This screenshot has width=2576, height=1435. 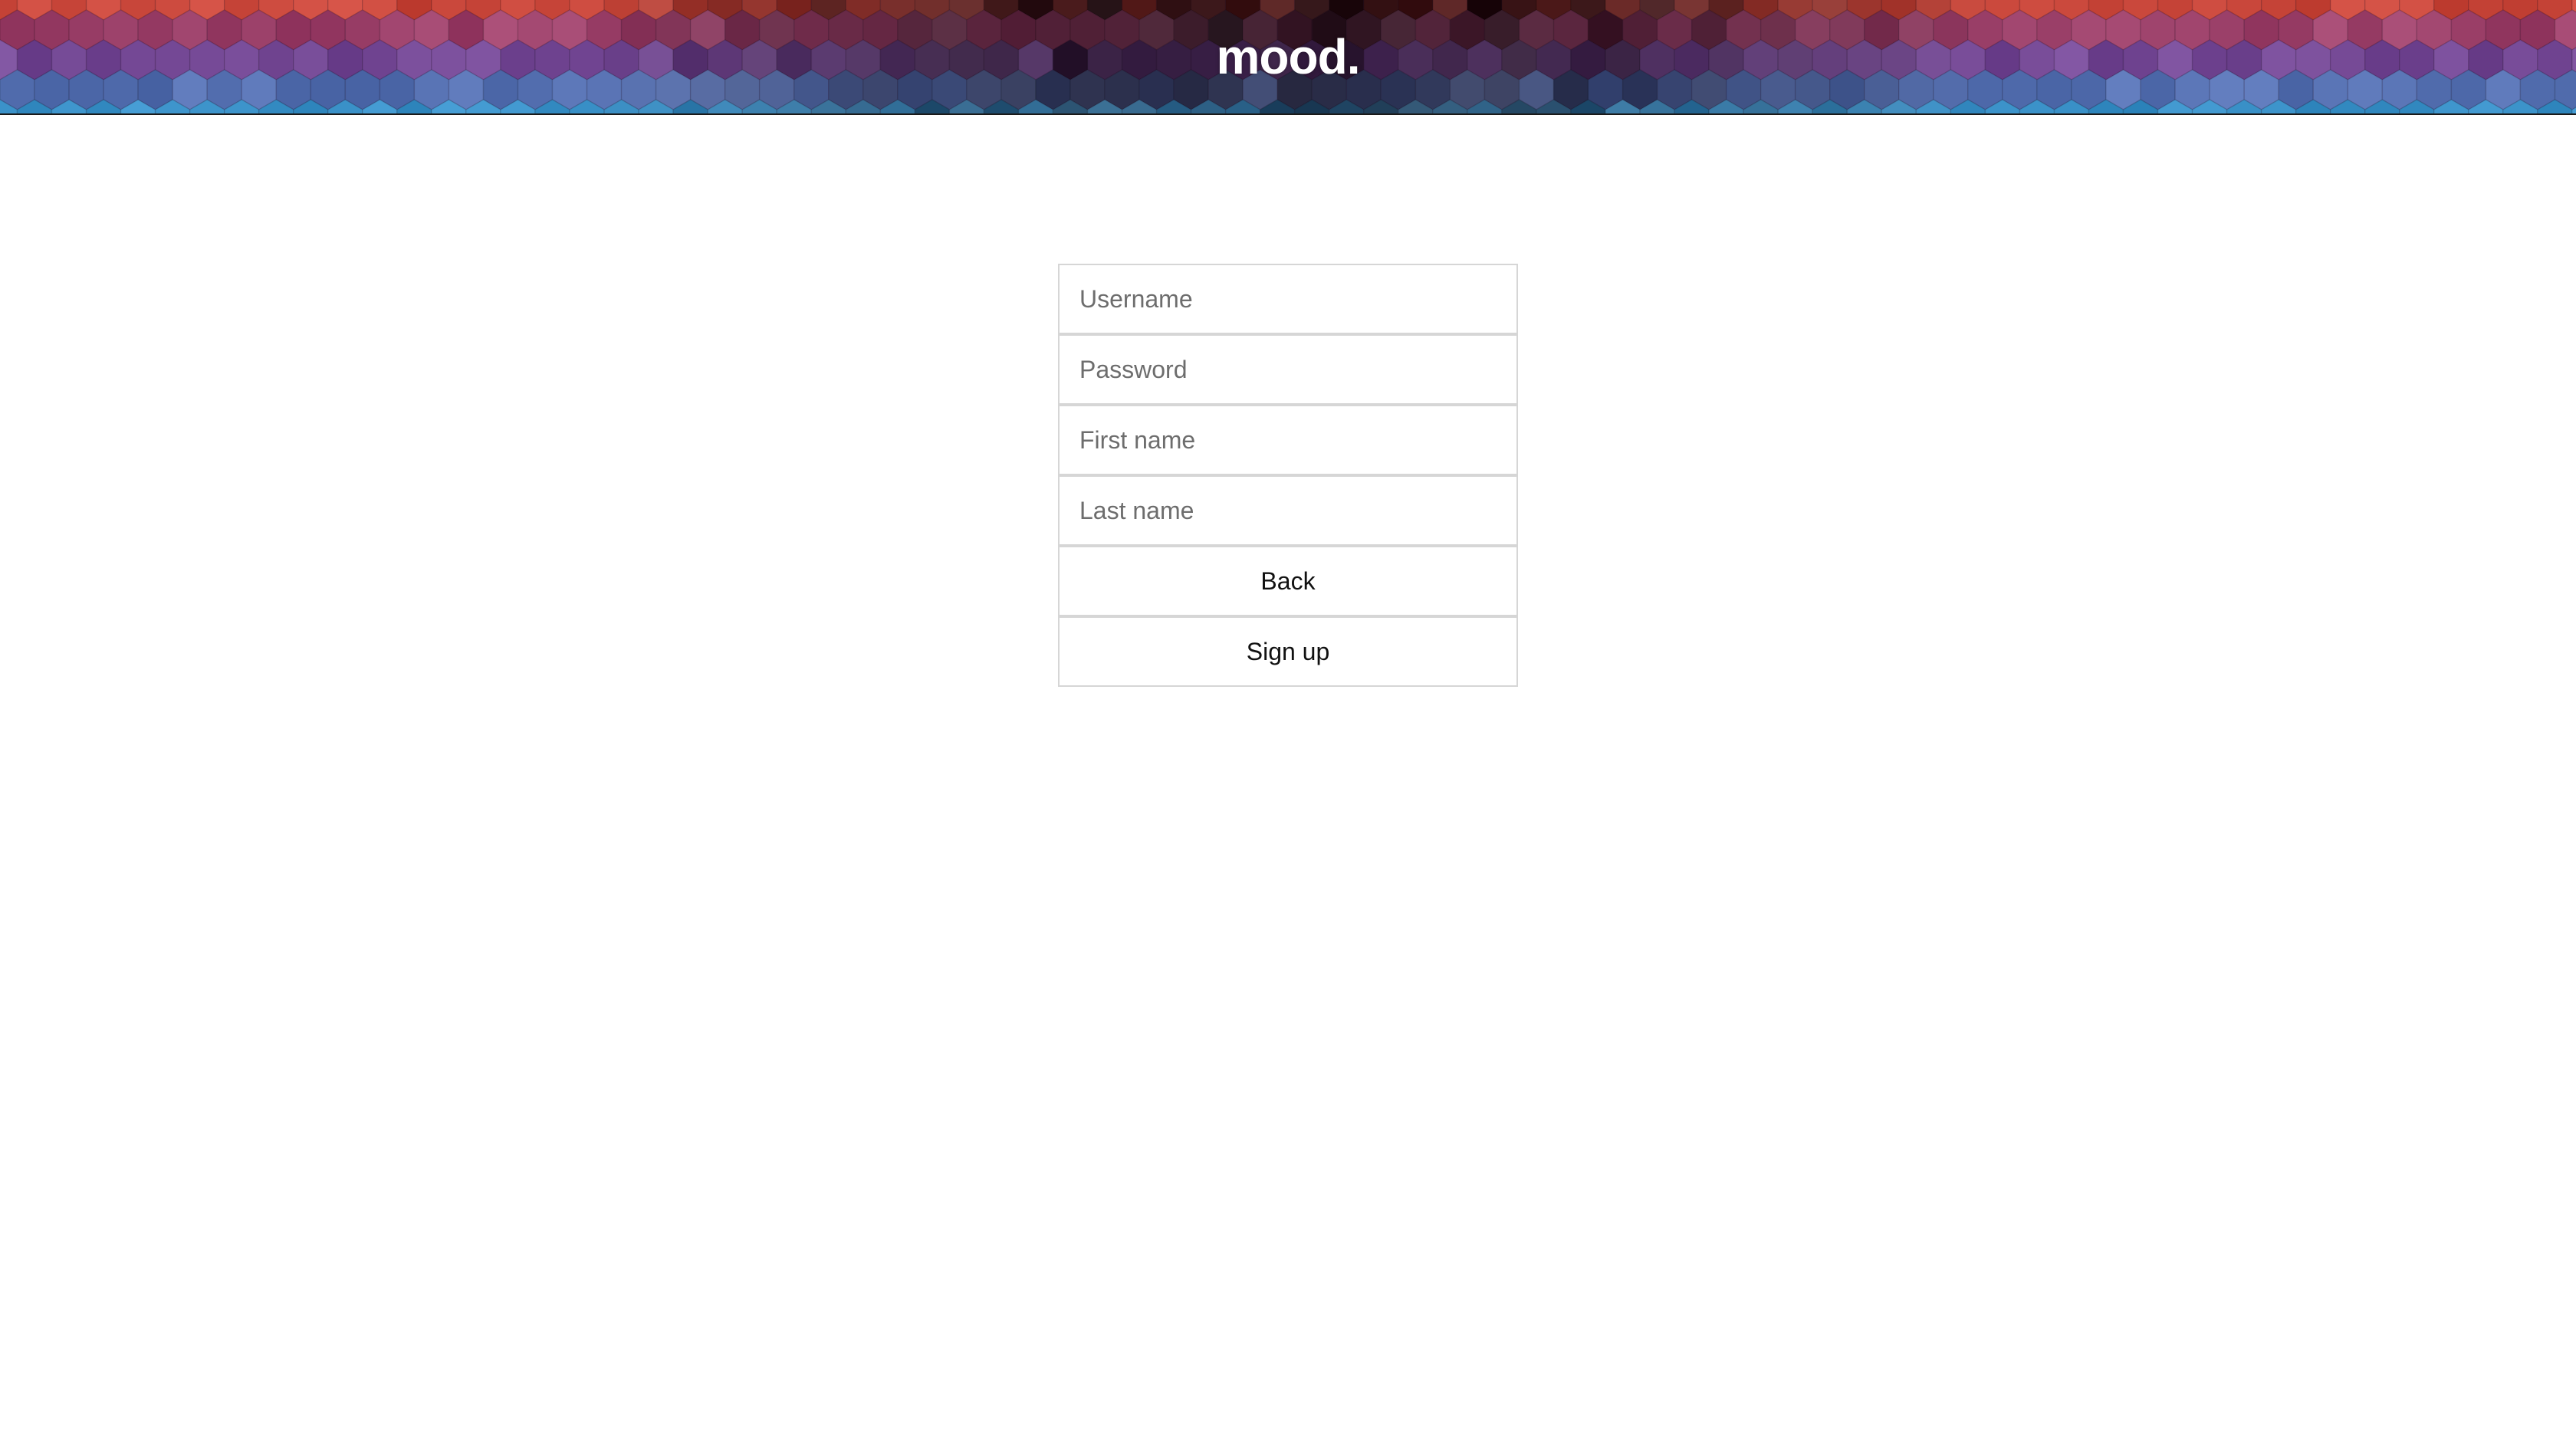 I want to click on first-name-input, so click(x=1288, y=440).